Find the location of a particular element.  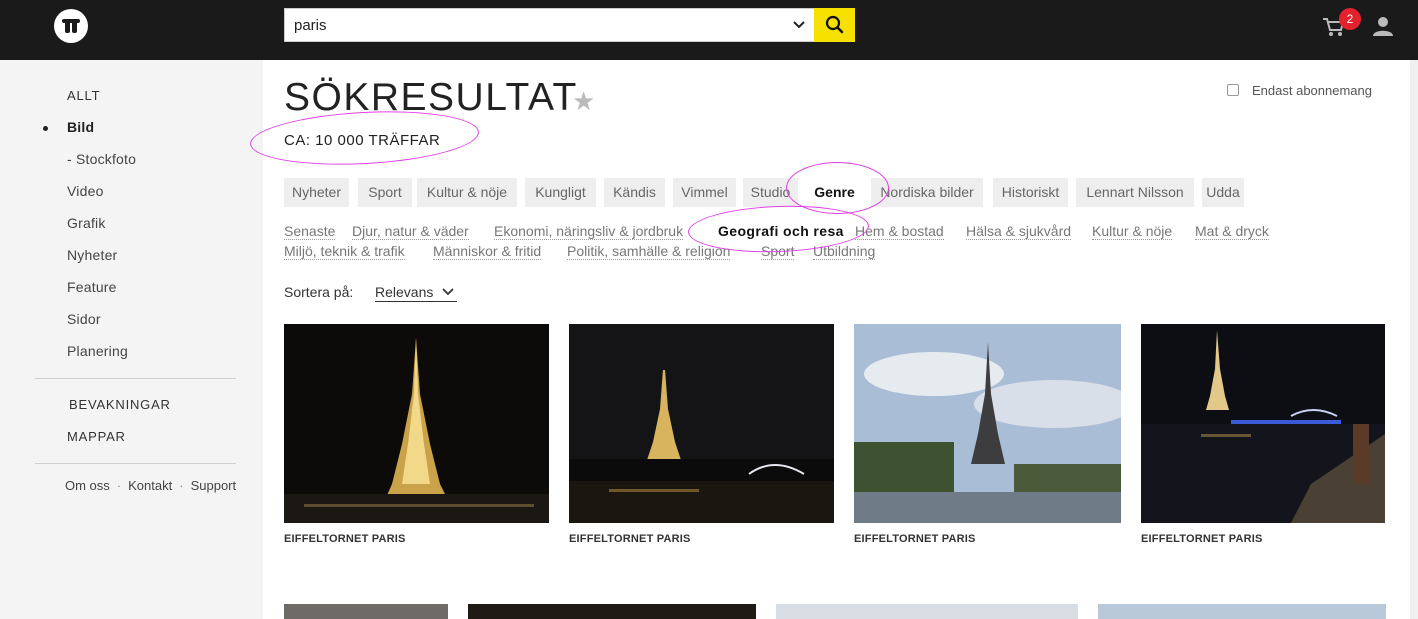

logo-icon is located at coordinates (71, 26).